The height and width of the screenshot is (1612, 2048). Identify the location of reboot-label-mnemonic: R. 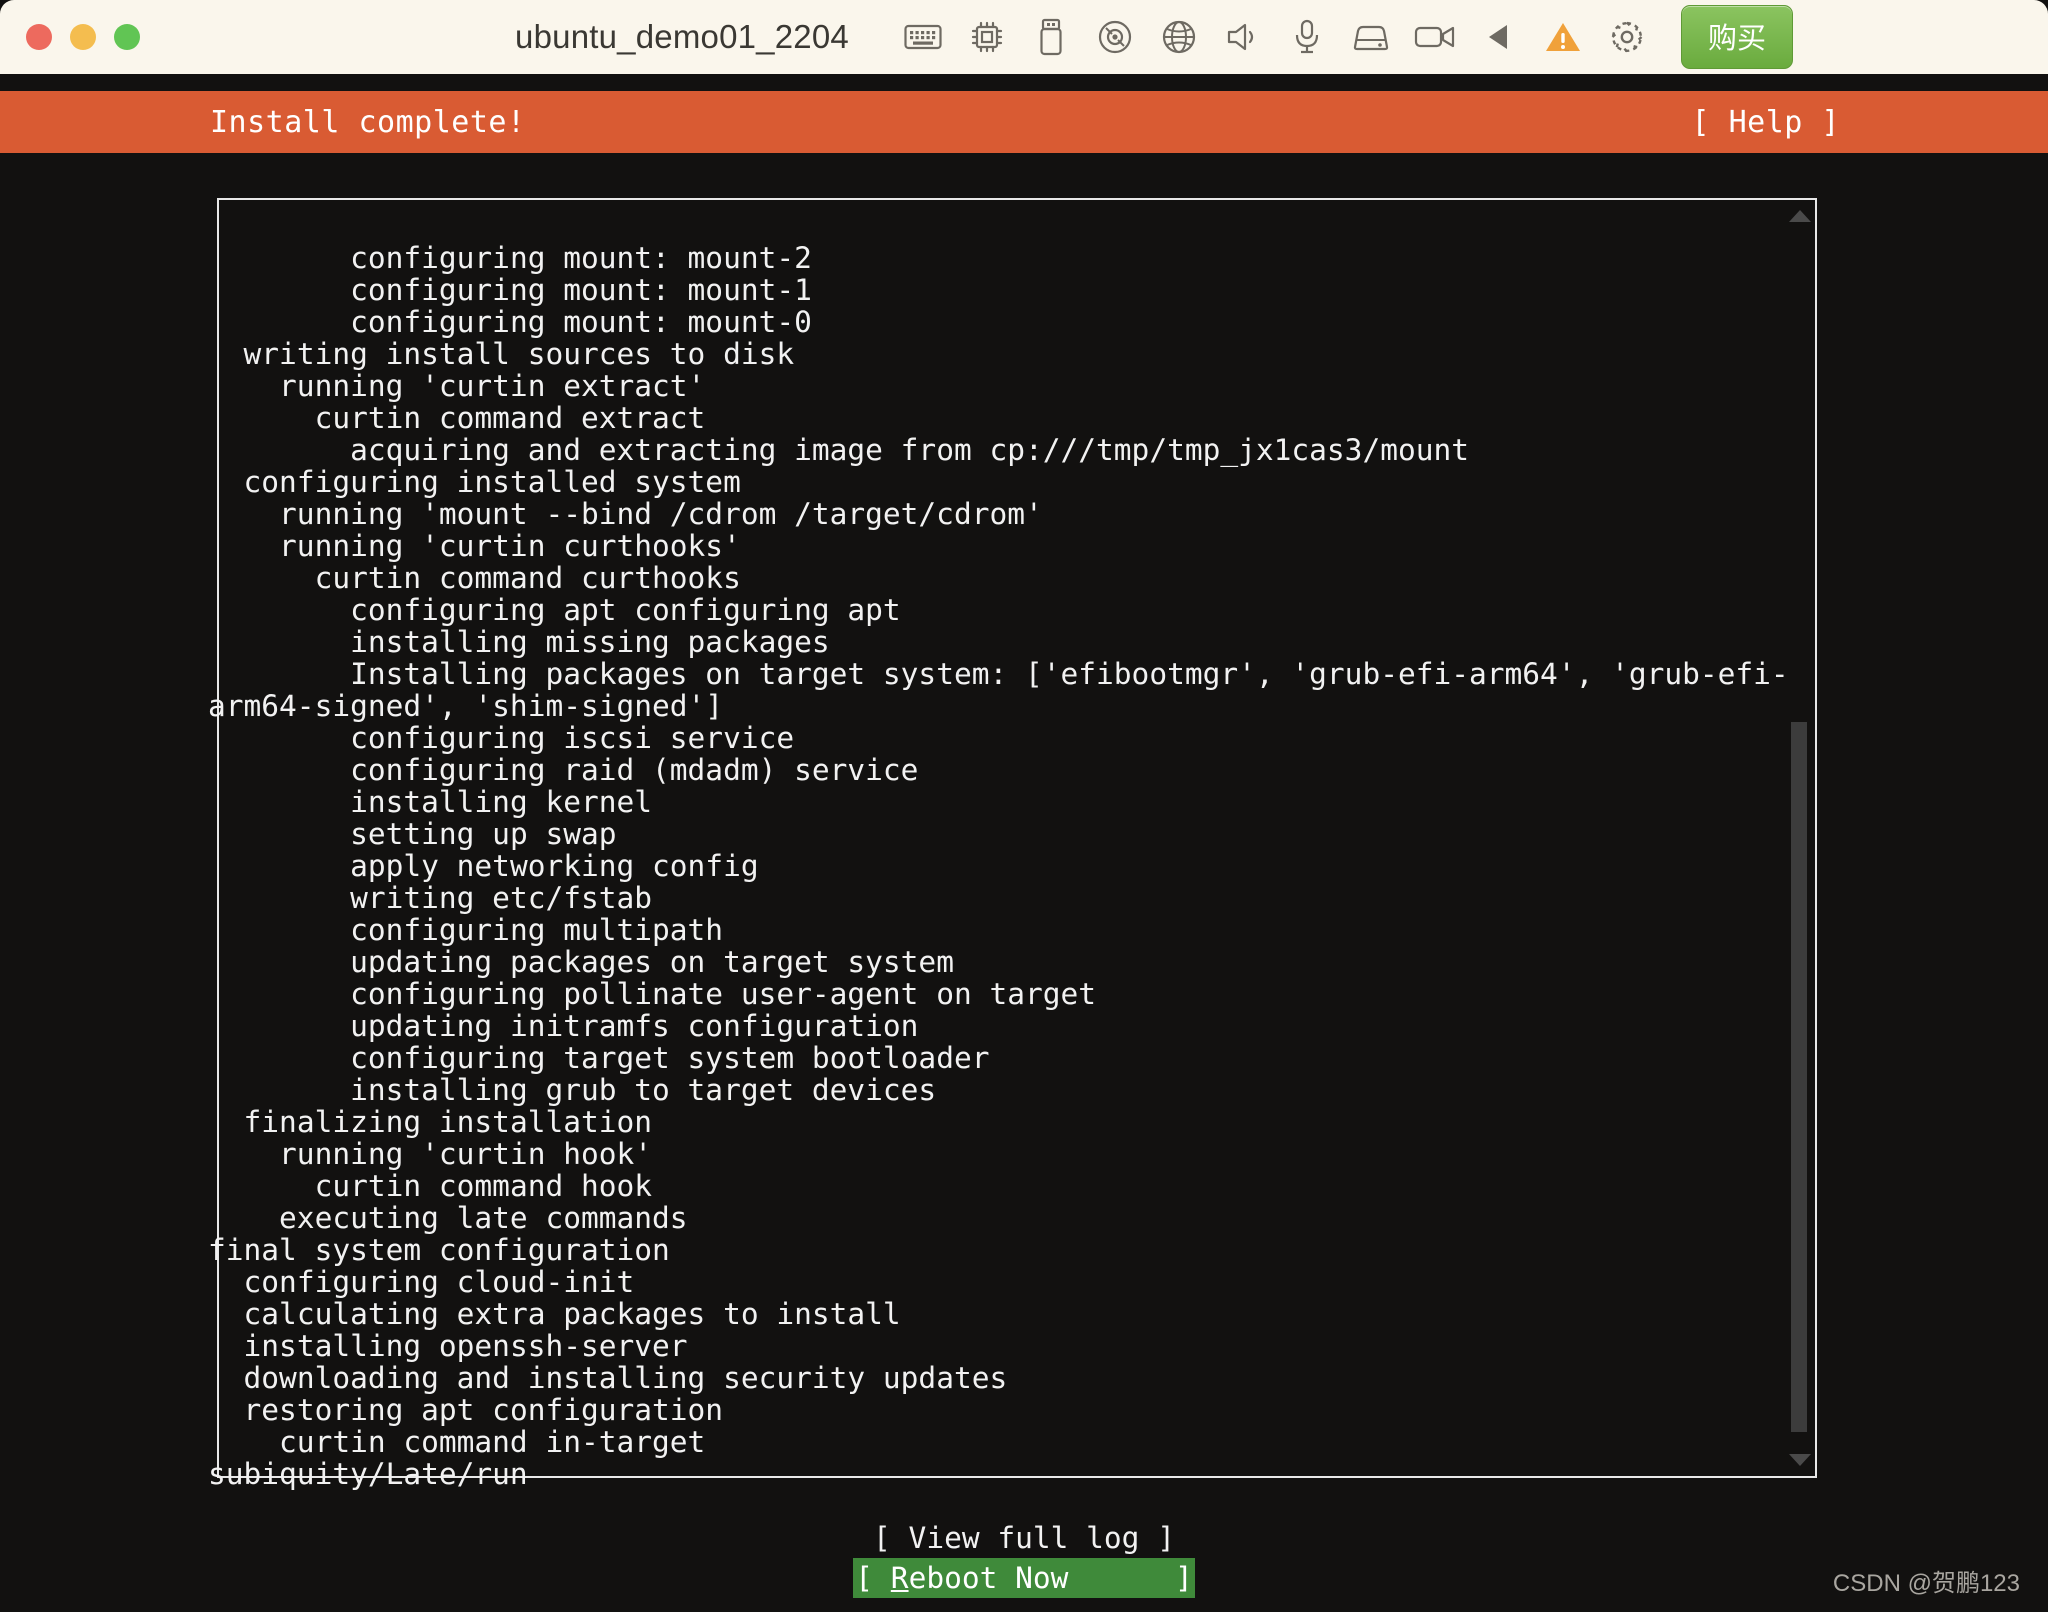
(899, 1578).